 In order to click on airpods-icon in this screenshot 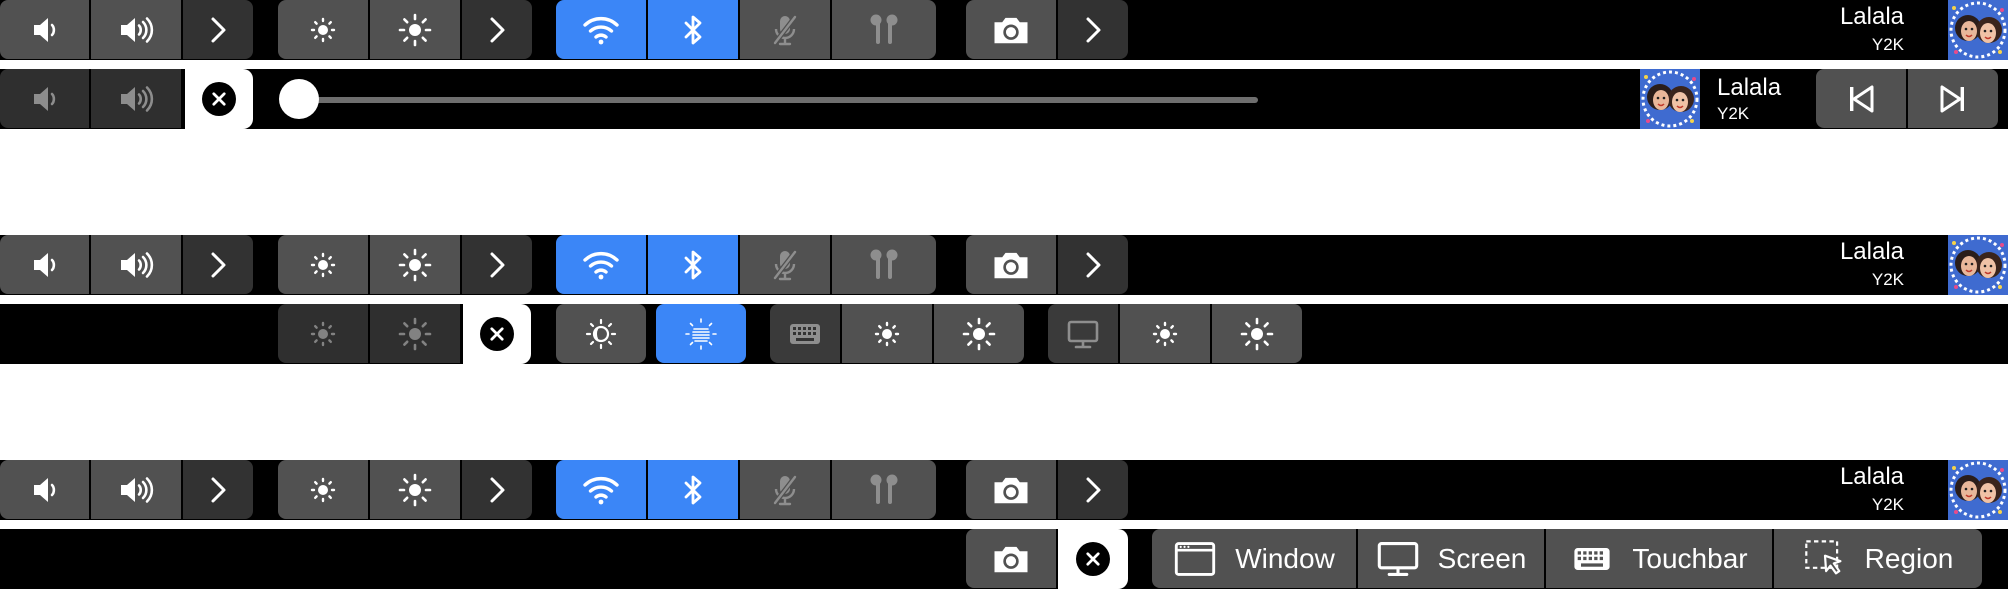, I will do `click(884, 490)`.